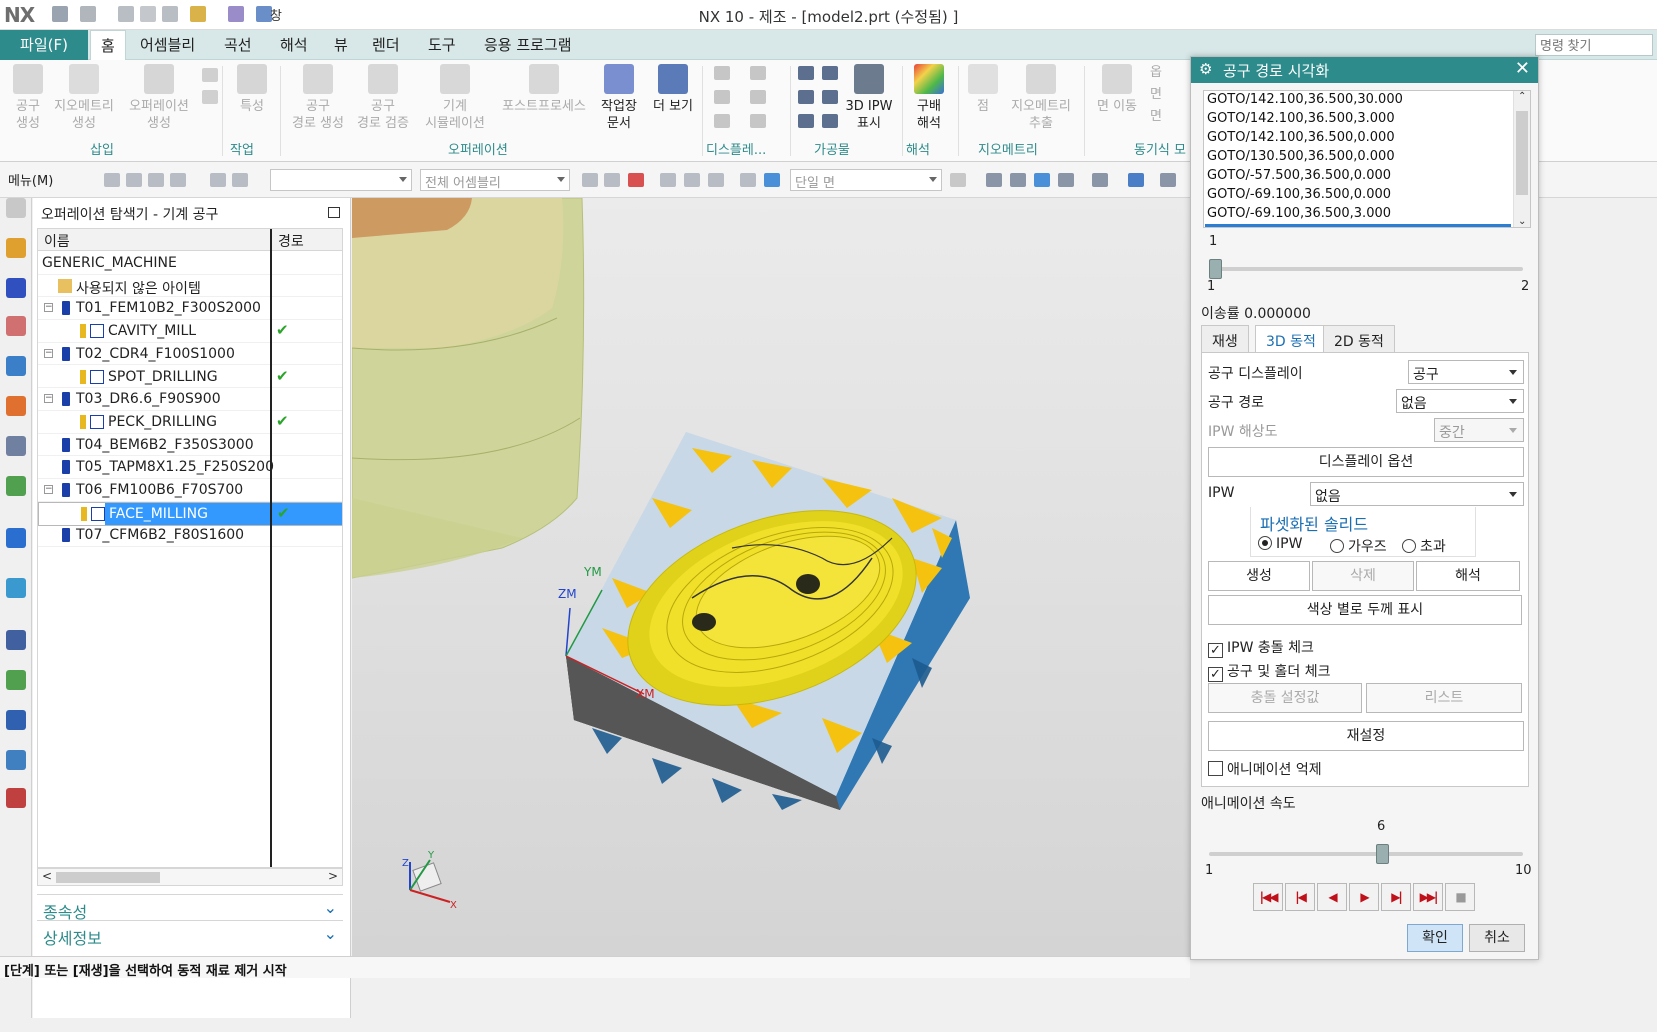 This screenshot has height=1032, width=1657. What do you see at coordinates (1299, 215) in the screenshot?
I see `list-item: GOTO/-69.100,36.500,3.000` at bounding box center [1299, 215].